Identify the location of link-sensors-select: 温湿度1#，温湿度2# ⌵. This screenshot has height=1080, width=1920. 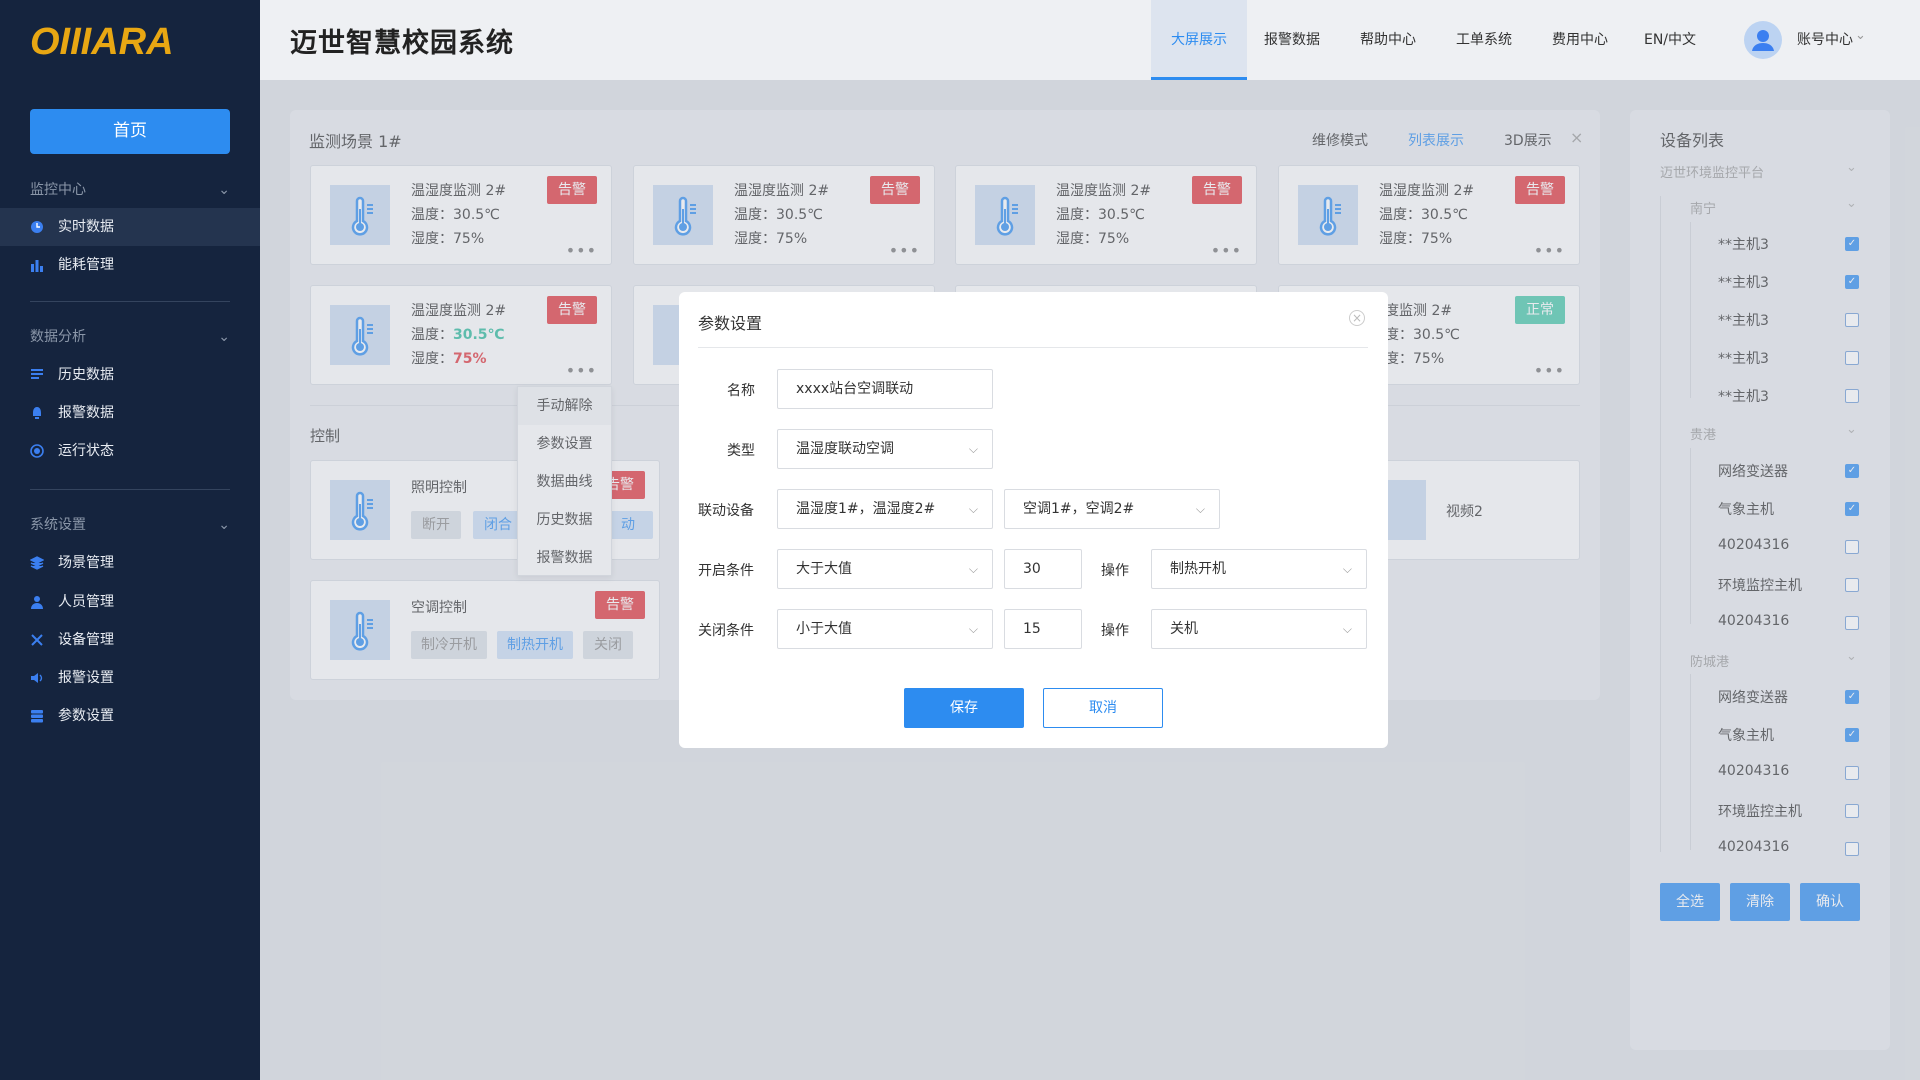
(885, 509).